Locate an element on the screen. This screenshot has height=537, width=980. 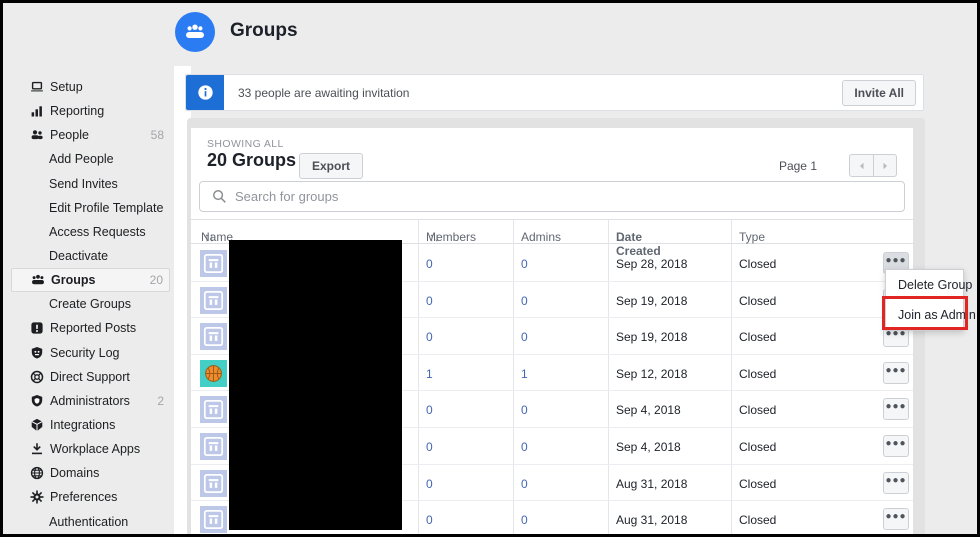
bar-chart-icon is located at coordinates (36, 111).